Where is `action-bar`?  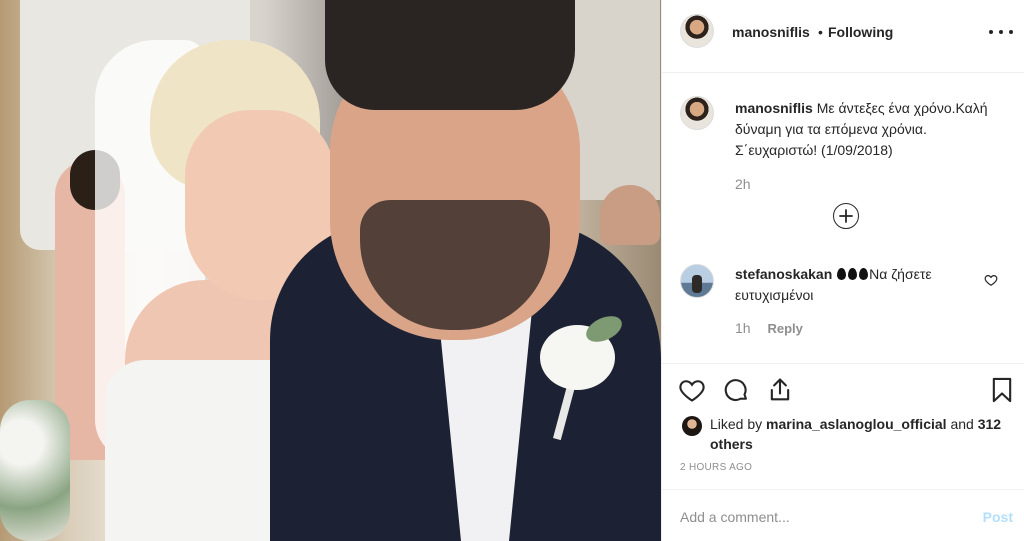 action-bar is located at coordinates (843, 386).